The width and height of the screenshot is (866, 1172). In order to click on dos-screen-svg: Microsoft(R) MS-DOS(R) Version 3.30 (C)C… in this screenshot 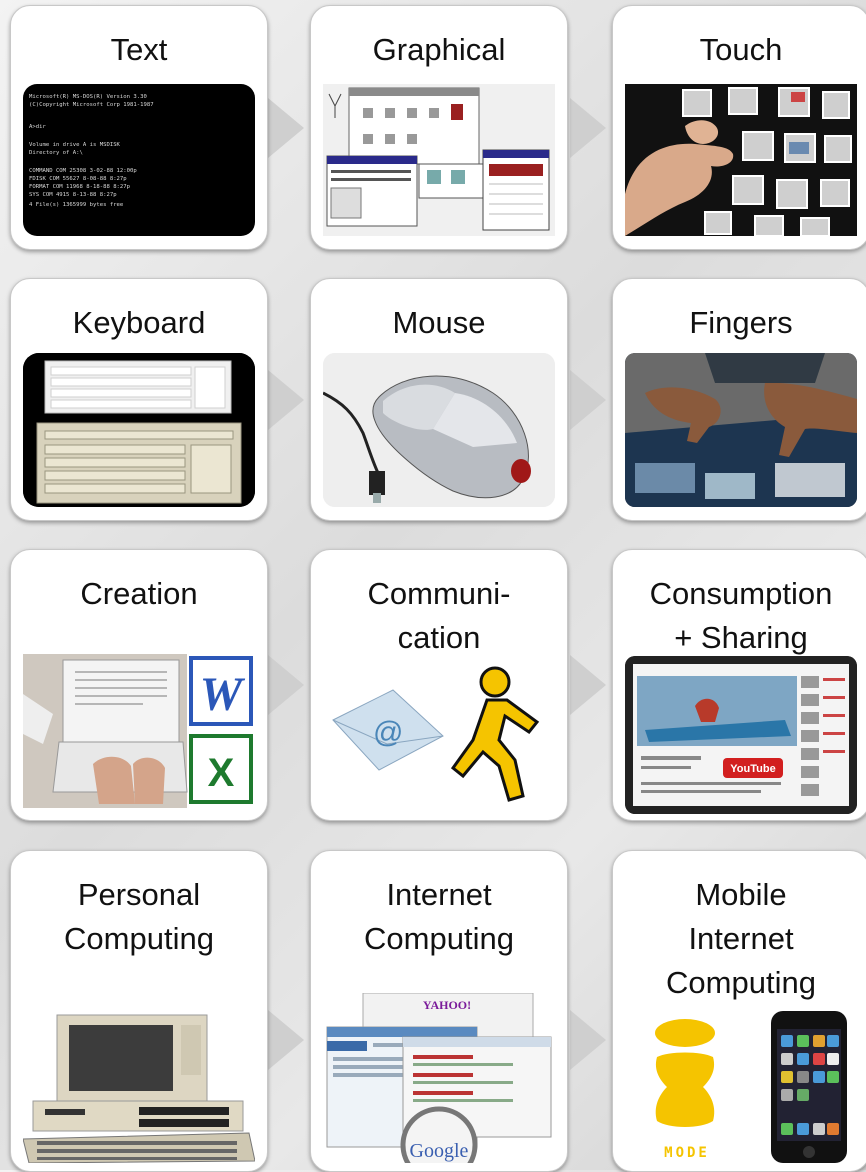, I will do `click(91, 151)`.